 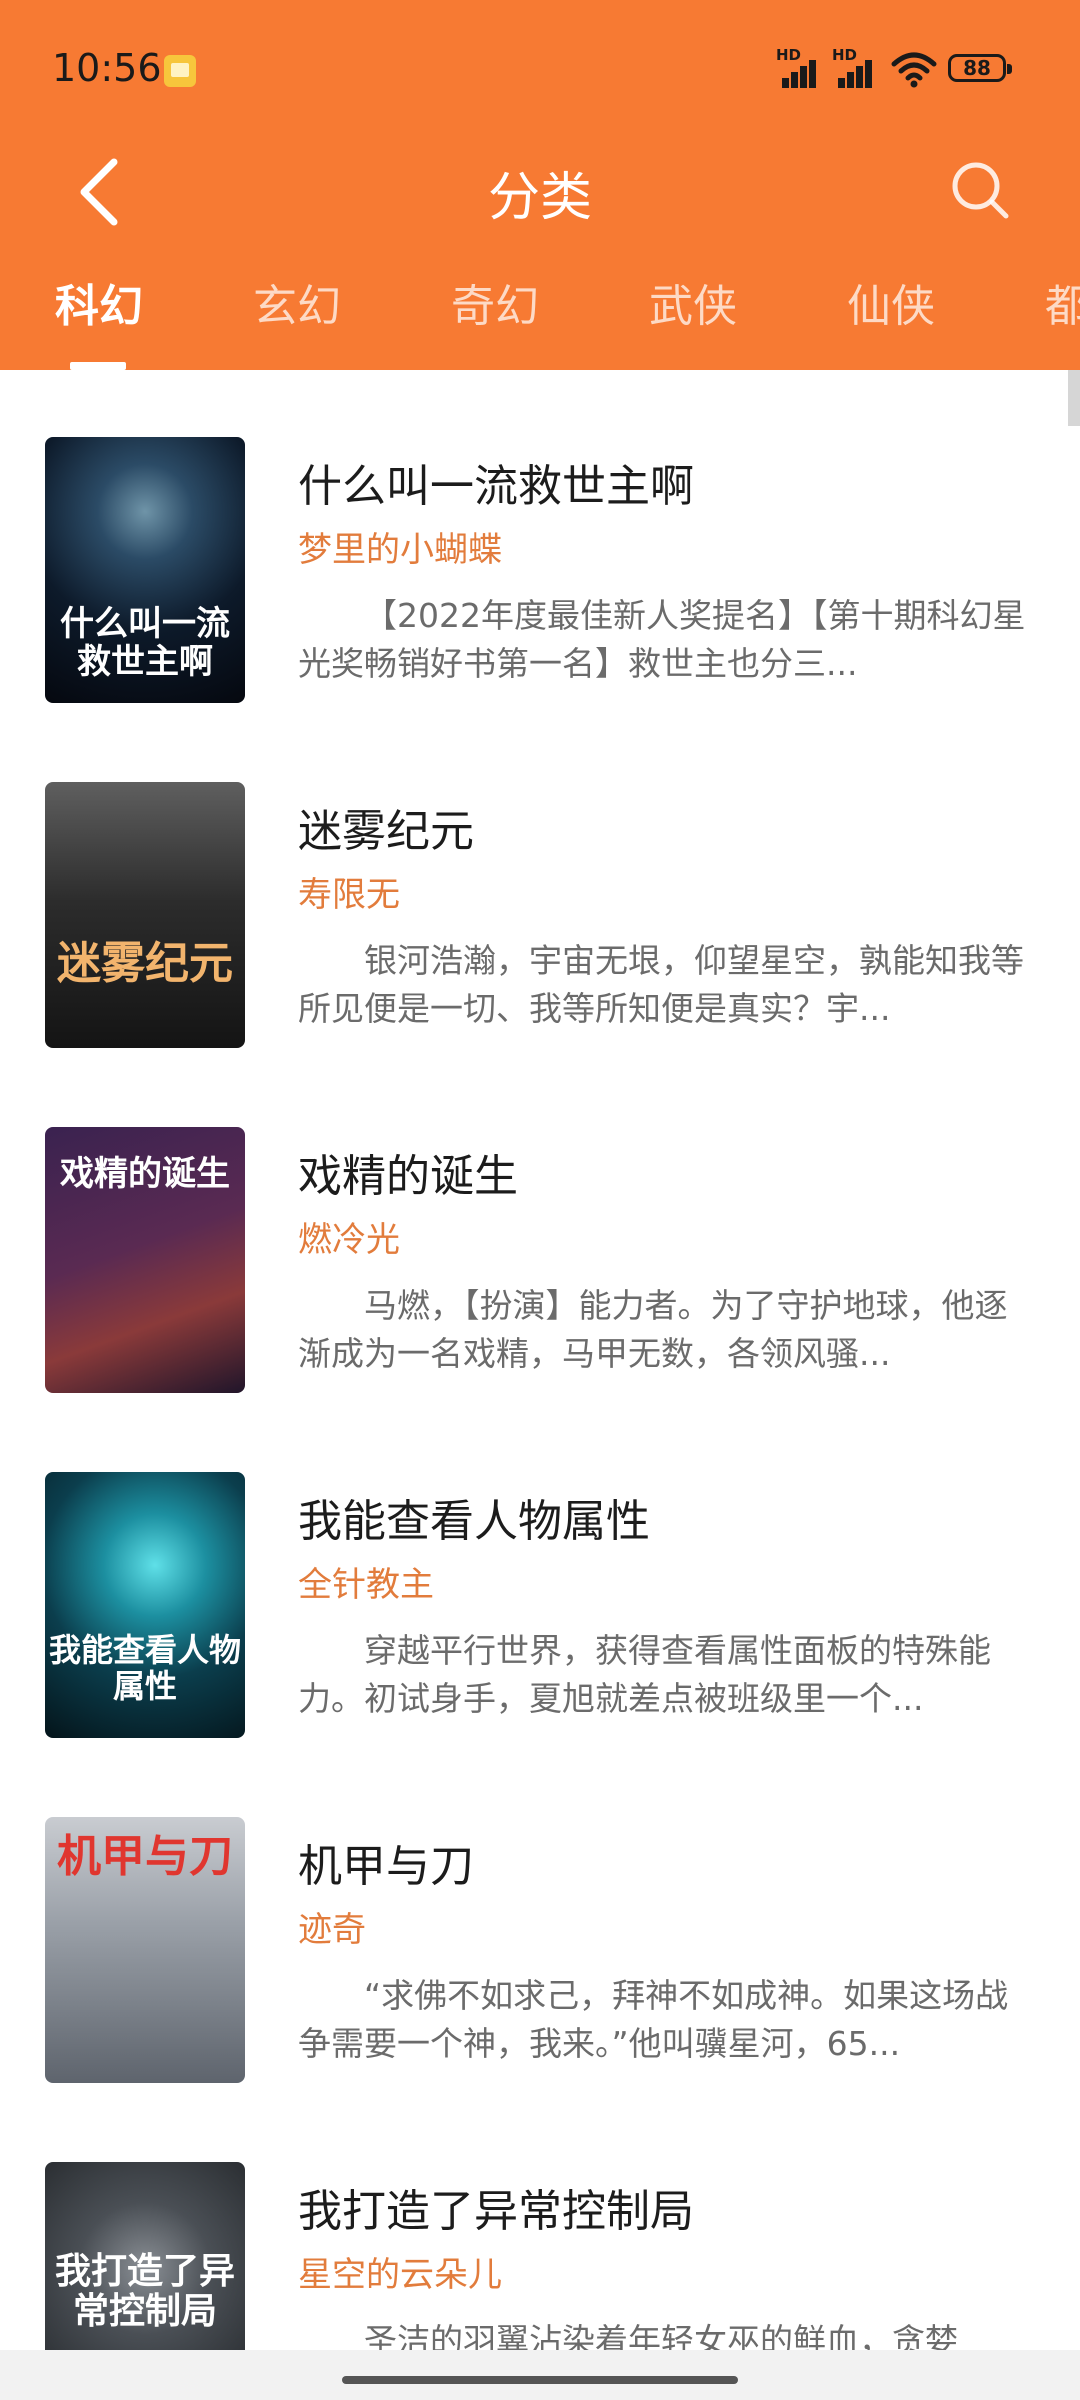 I want to click on book-title: 我打造了异常控制局, so click(x=496, y=2211).